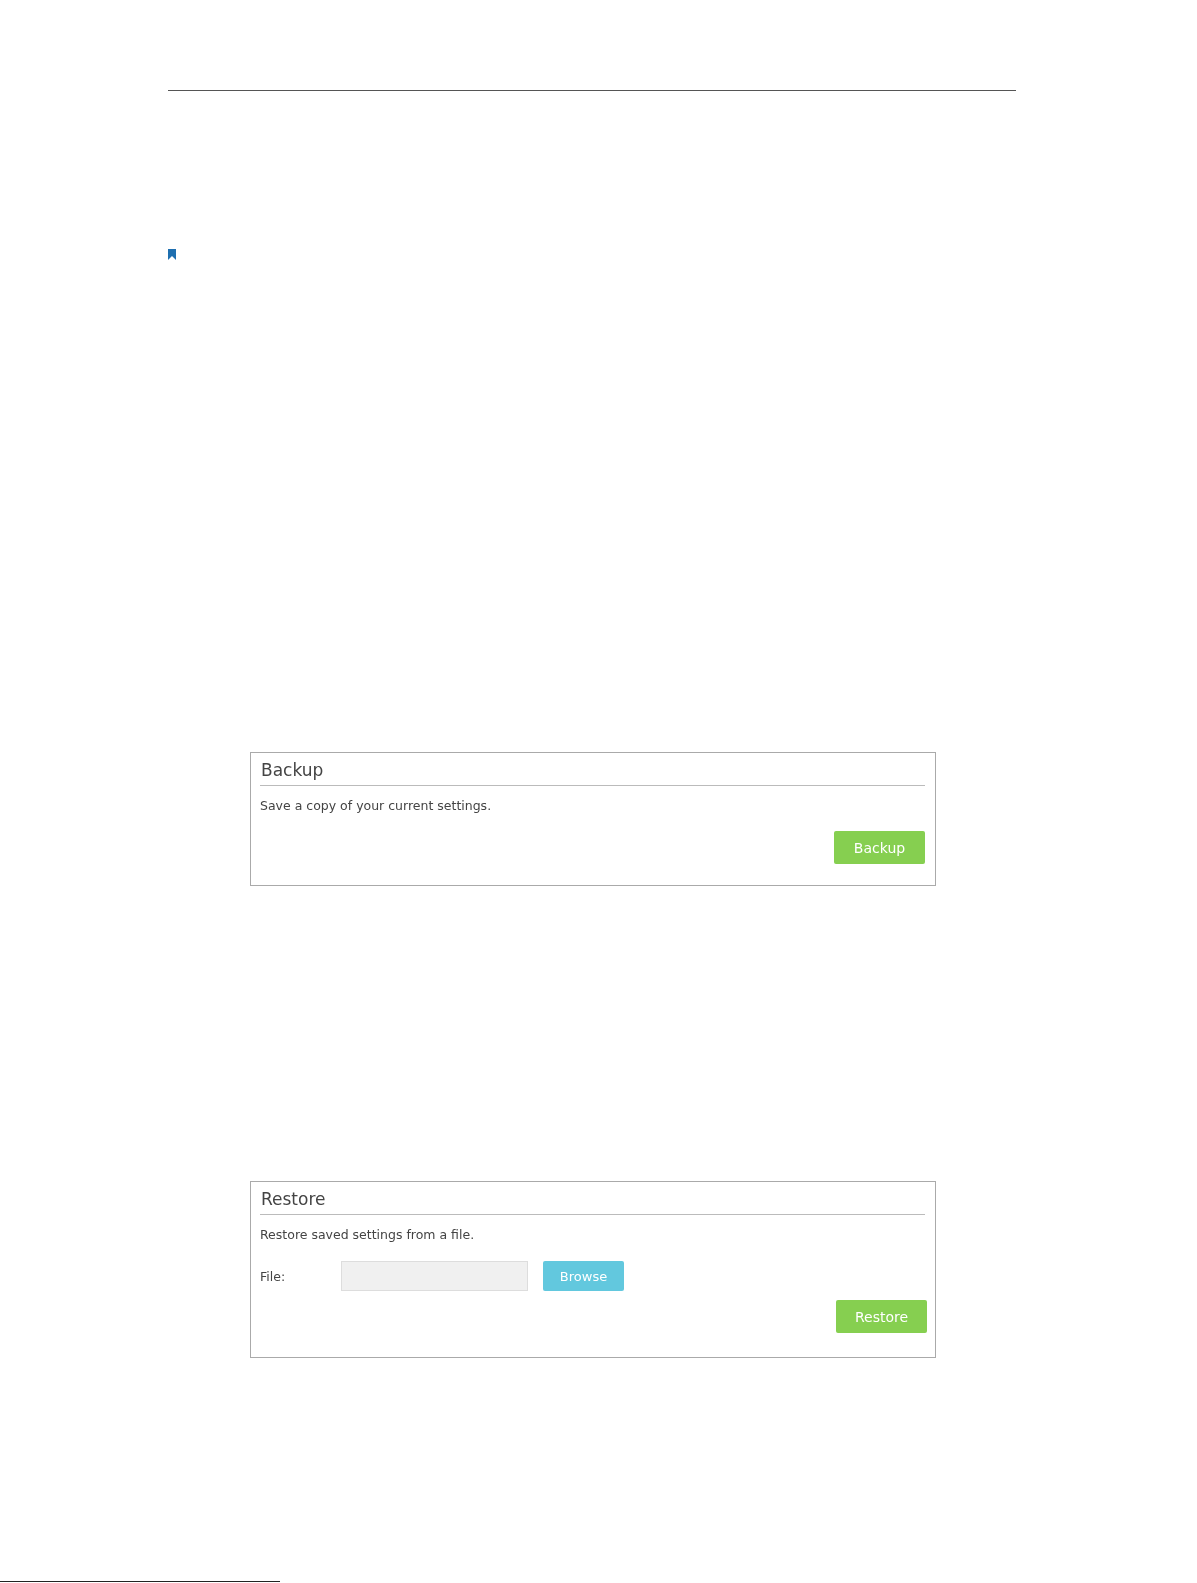 The width and height of the screenshot is (1197, 1583). What do you see at coordinates (172, 254) in the screenshot?
I see `bookmark-icon` at bounding box center [172, 254].